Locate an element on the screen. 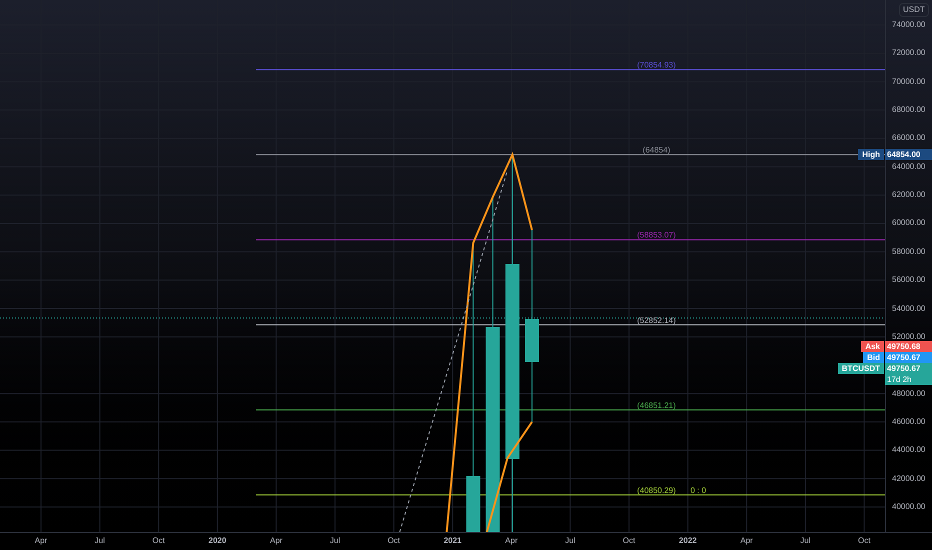 This screenshot has height=550, width=932. price-axis-label: 72000.00 is located at coordinates (909, 53).